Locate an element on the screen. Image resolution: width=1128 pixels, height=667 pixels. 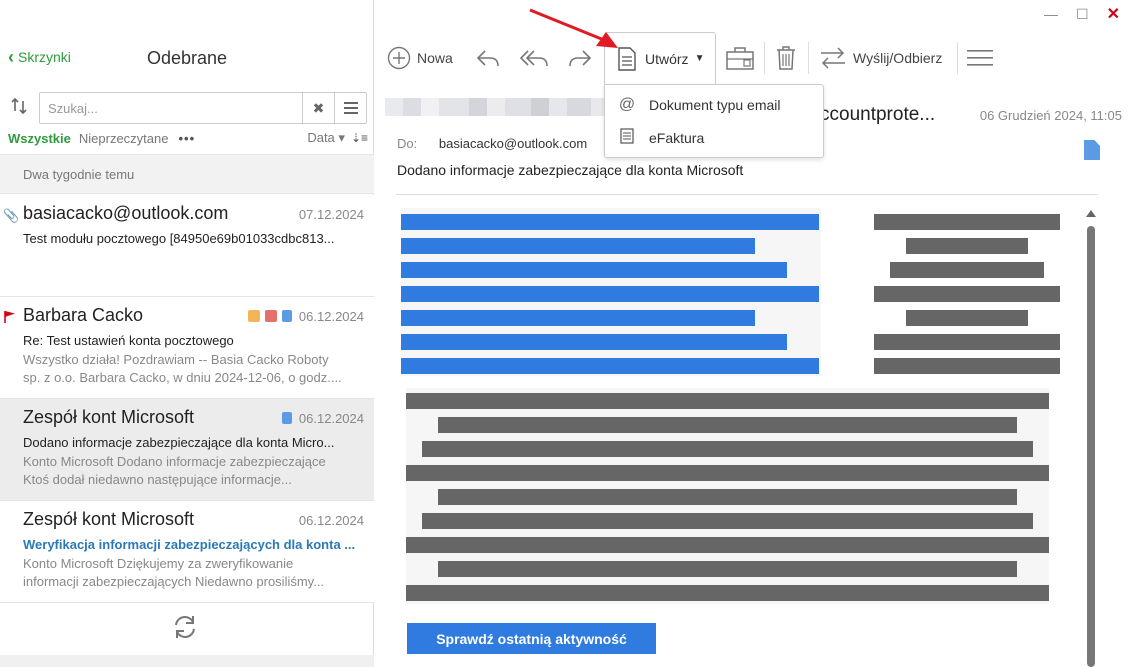
scroll-thumb is located at coordinates (1091, 446).